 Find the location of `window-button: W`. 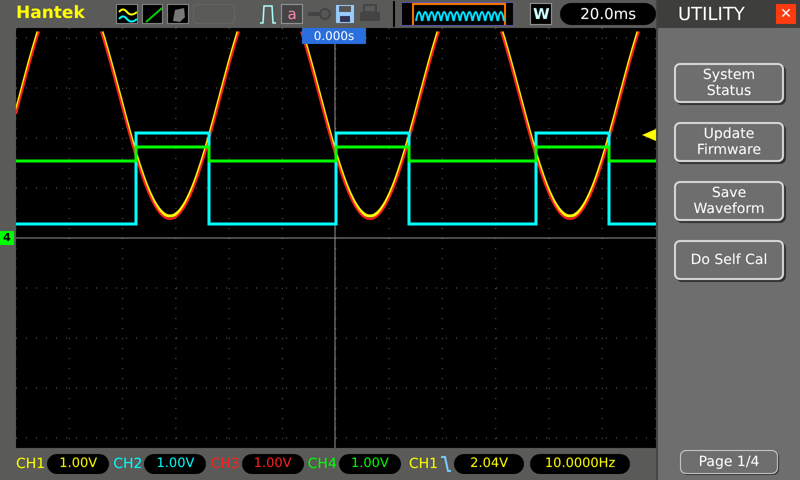

window-button: W is located at coordinates (541, 14).